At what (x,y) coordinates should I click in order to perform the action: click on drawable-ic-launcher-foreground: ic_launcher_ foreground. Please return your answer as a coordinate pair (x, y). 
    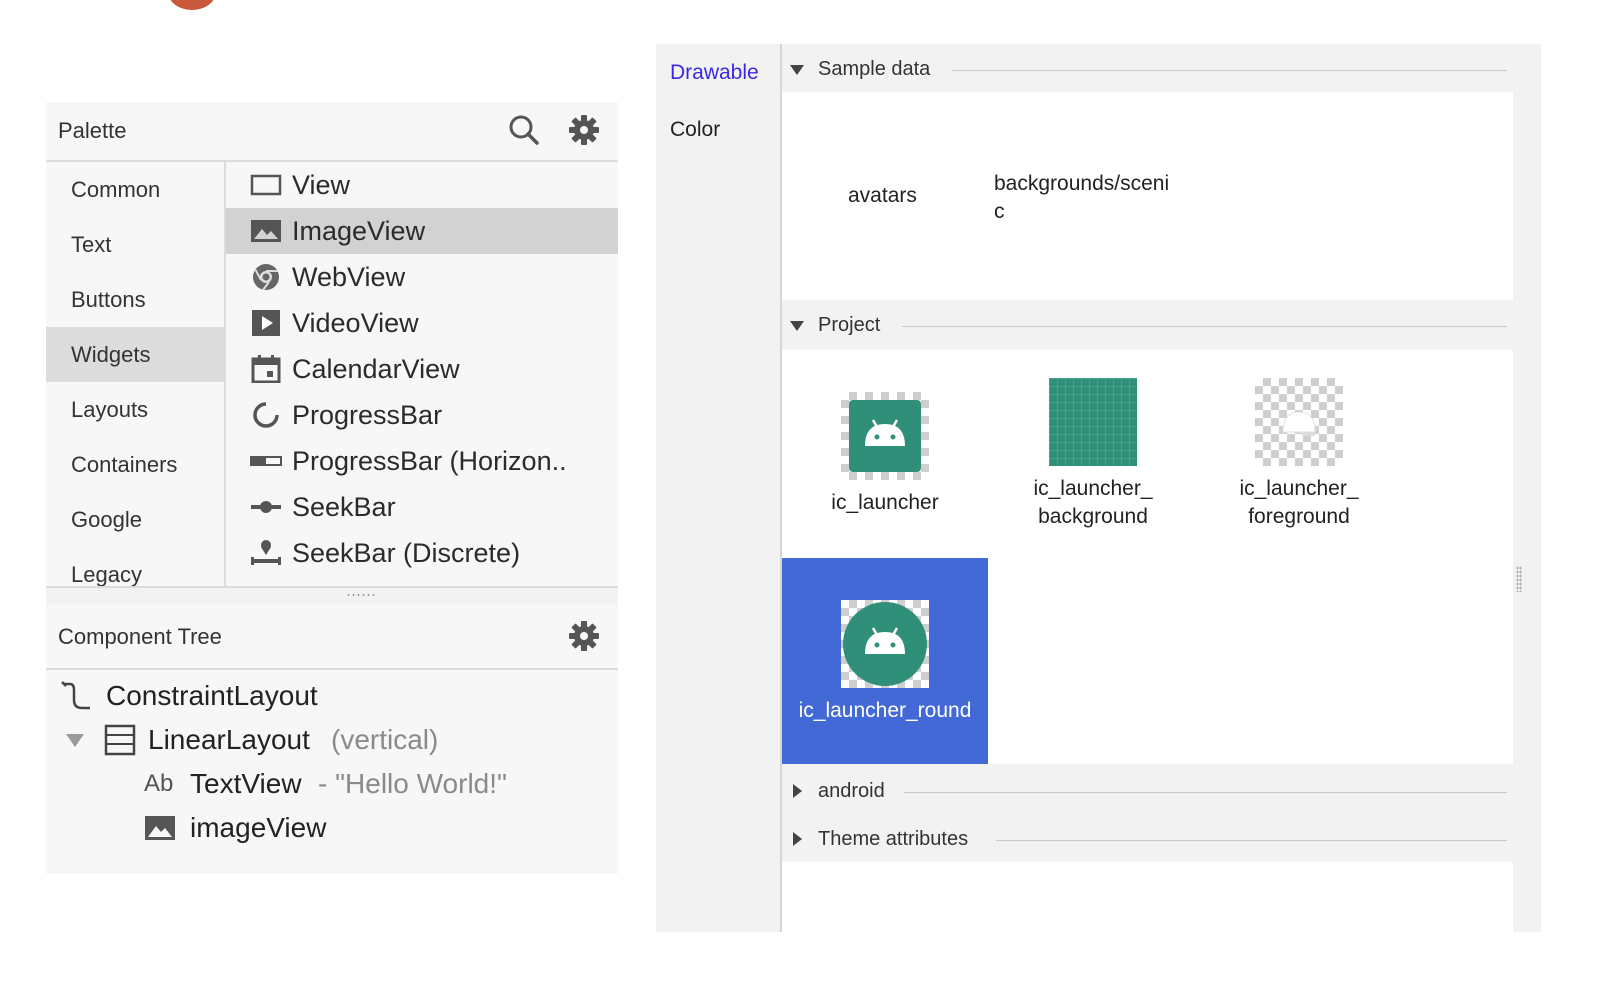
    Looking at the image, I should click on (1299, 453).